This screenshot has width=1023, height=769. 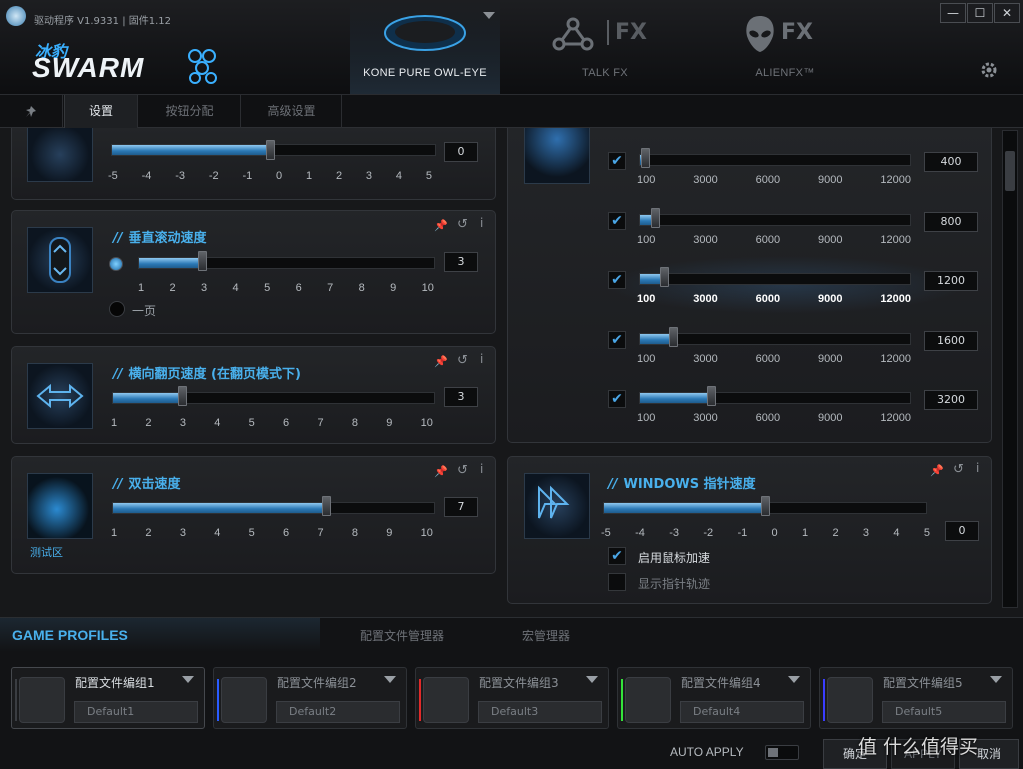 I want to click on horizontal-tilt-slider, so click(x=273, y=398).